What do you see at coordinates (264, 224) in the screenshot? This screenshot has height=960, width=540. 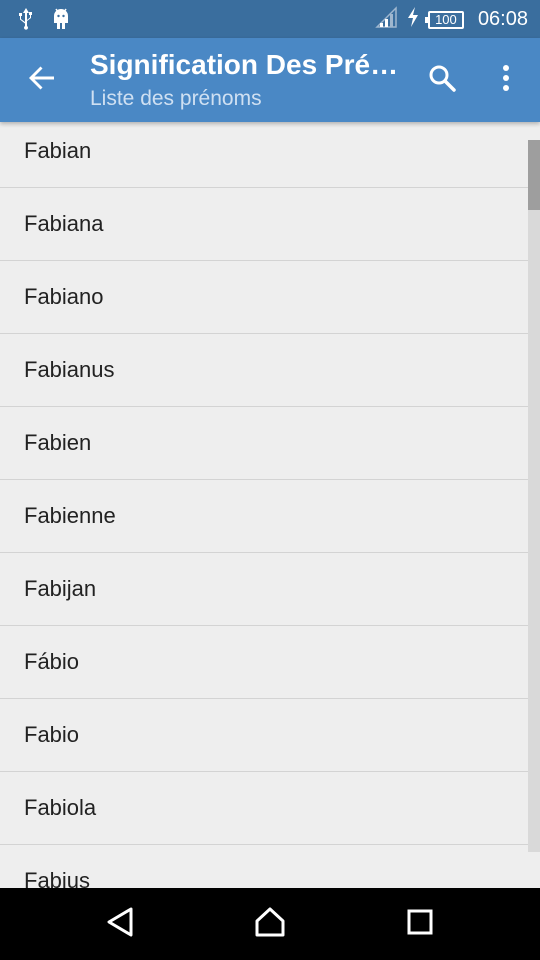 I see `list-item: Fabiana` at bounding box center [264, 224].